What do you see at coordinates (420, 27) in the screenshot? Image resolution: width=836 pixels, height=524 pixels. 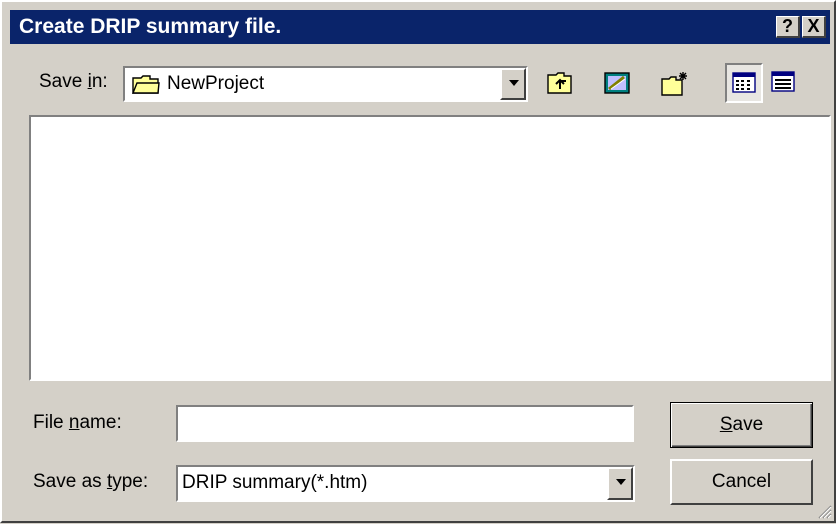 I see `title-bar: Create DRIP summary file. ? X` at bounding box center [420, 27].